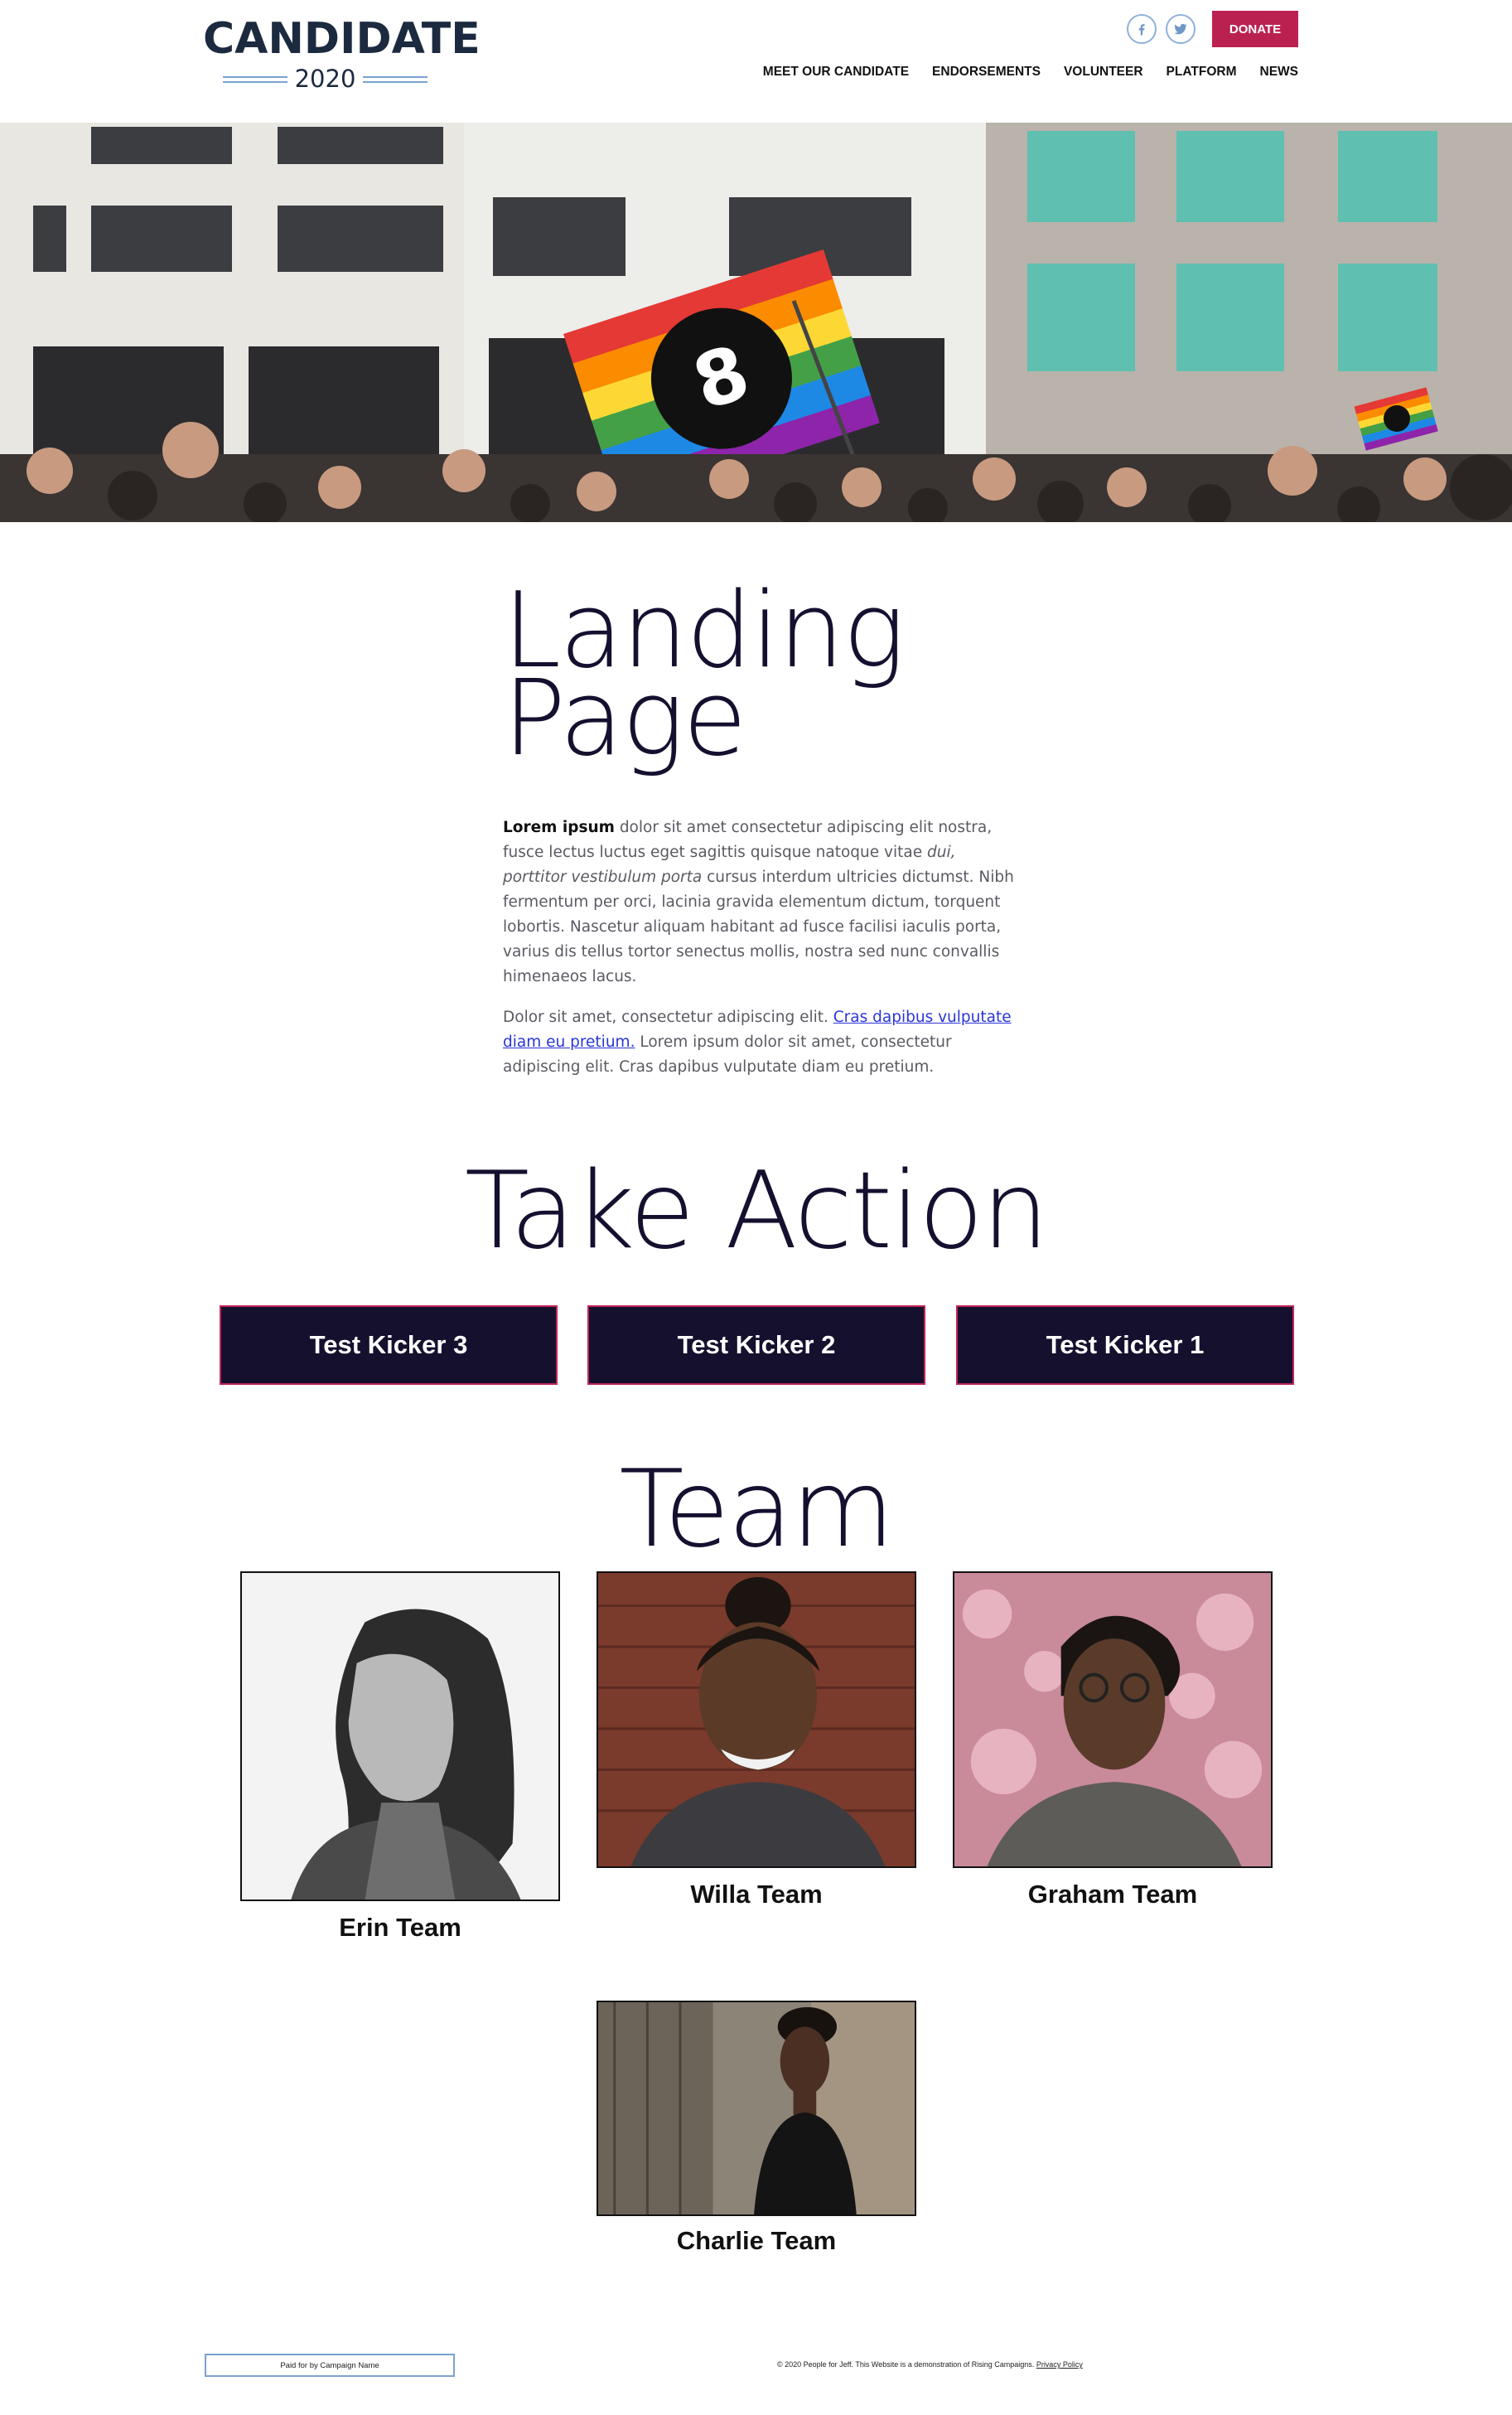 The width and height of the screenshot is (1512, 2415). I want to click on kicker-button-2: Test Kicker 2, so click(756, 1345).